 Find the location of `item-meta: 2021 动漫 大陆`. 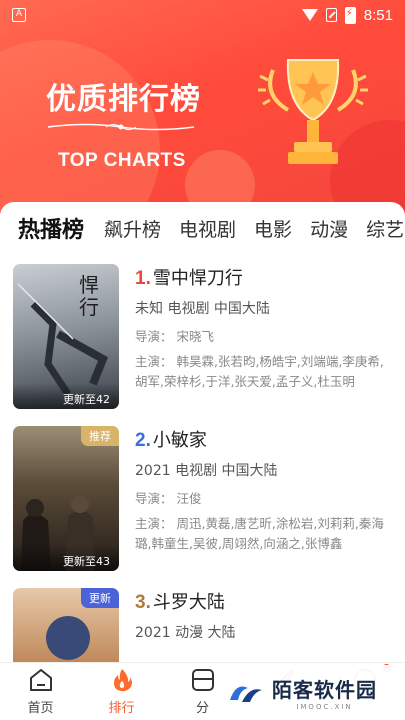

item-meta: 2021 动漫 大陆 is located at coordinates (185, 633).